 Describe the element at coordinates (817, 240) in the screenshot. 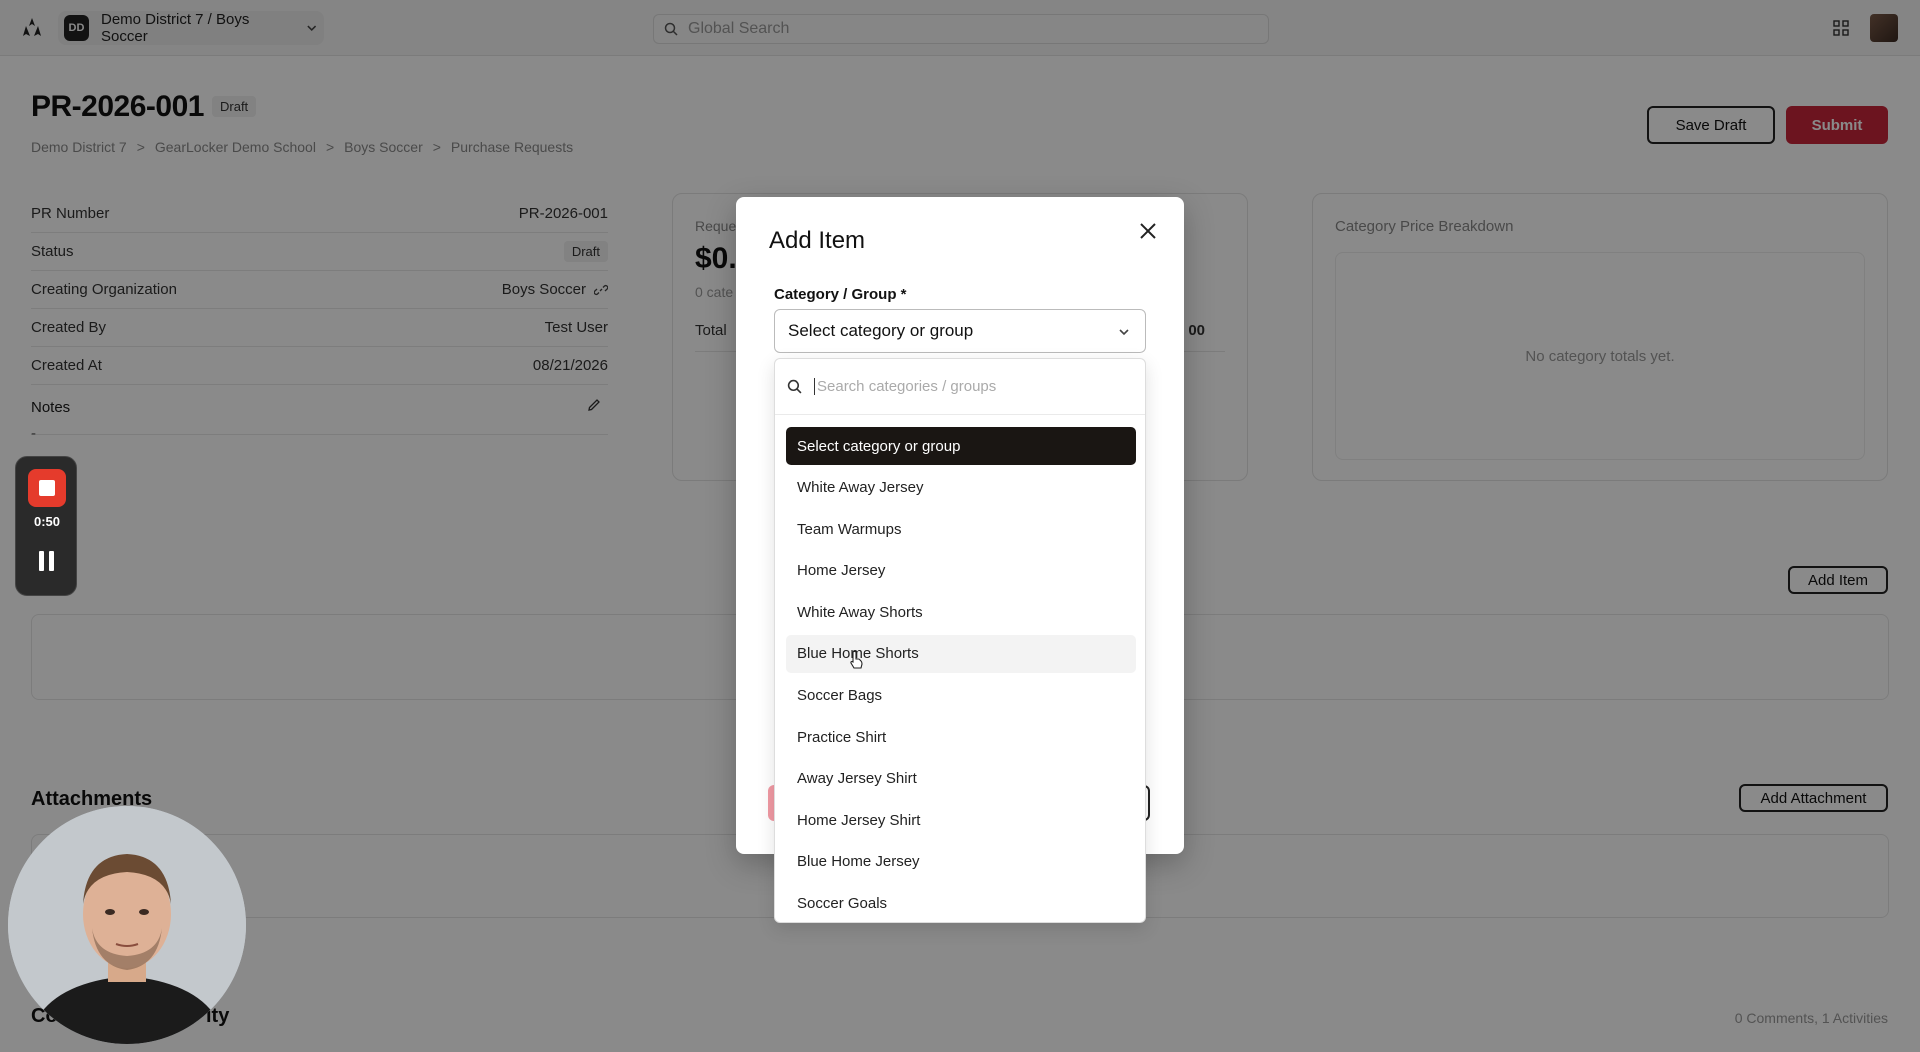

I see `modal-title: Add Item` at that location.